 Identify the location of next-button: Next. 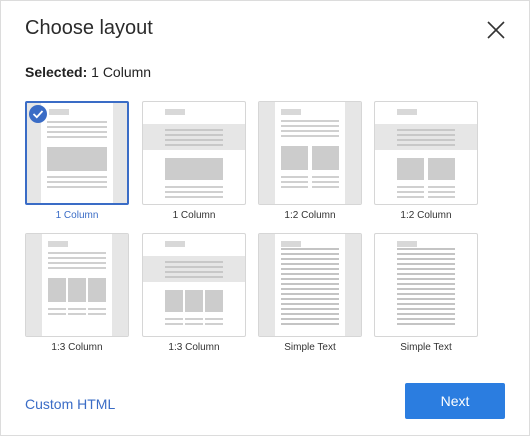
(455, 401).